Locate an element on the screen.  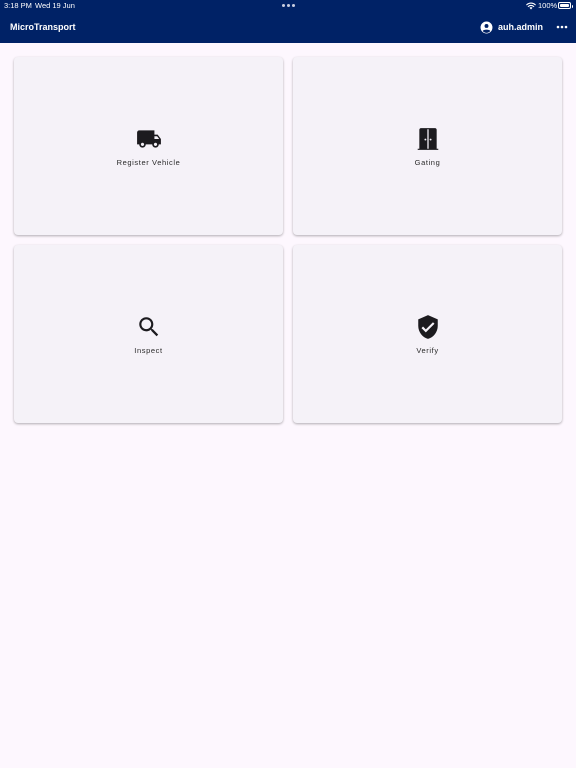
inspect-tile: Inspect is located at coordinates (148, 334).